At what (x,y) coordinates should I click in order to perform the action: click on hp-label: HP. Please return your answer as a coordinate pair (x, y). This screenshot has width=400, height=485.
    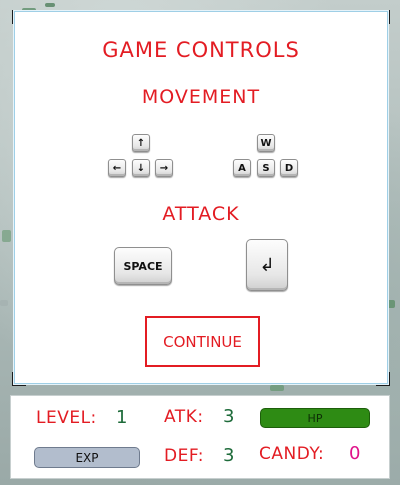
    Looking at the image, I should click on (315, 418).